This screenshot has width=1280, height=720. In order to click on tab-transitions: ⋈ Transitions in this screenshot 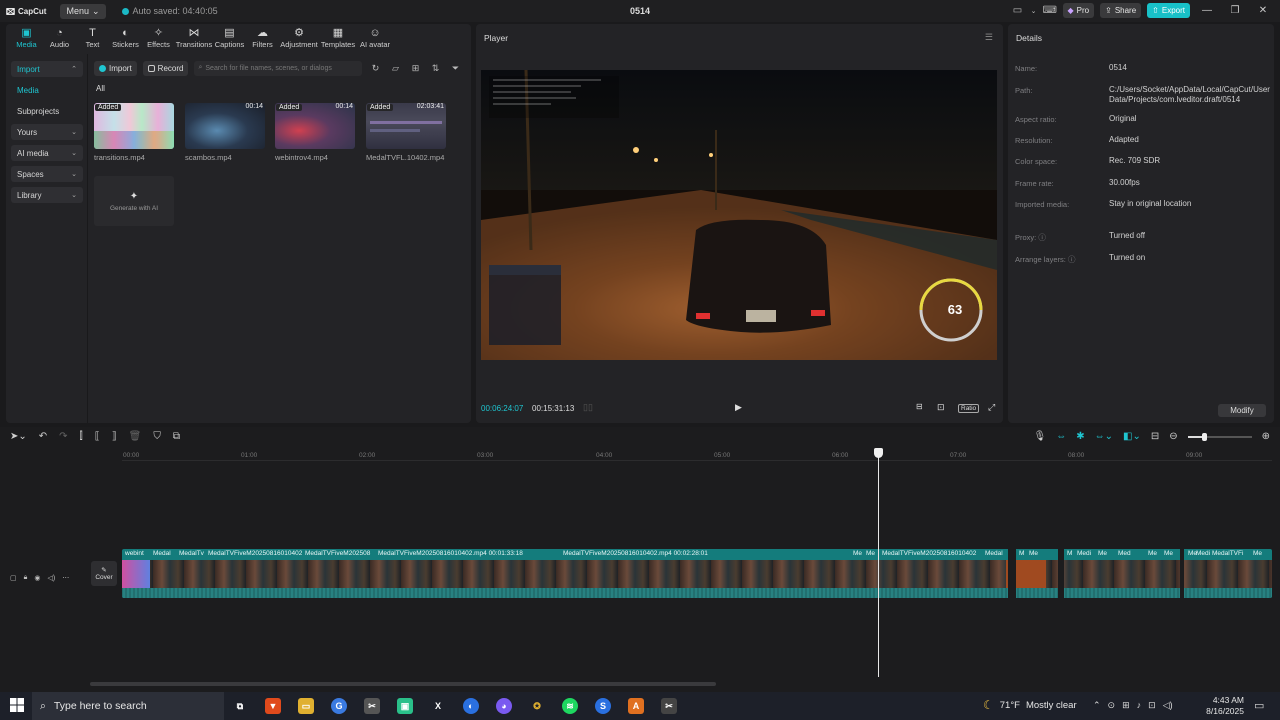, I will do `click(194, 39)`.